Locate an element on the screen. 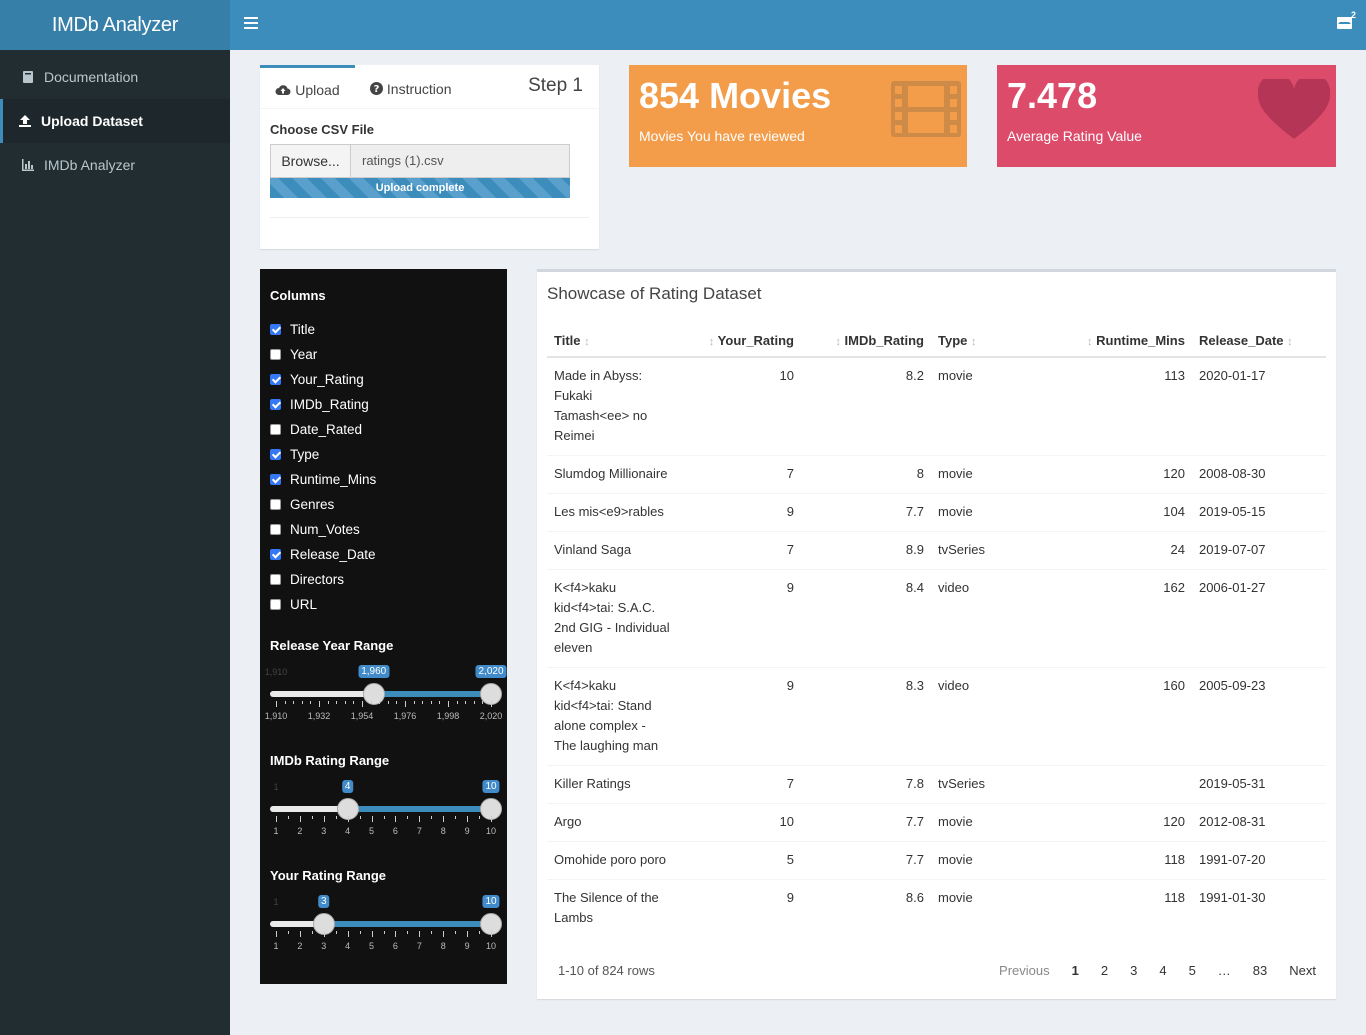 The height and width of the screenshot is (1035, 1366). tab-upload: Upload is located at coordinates (307, 87).